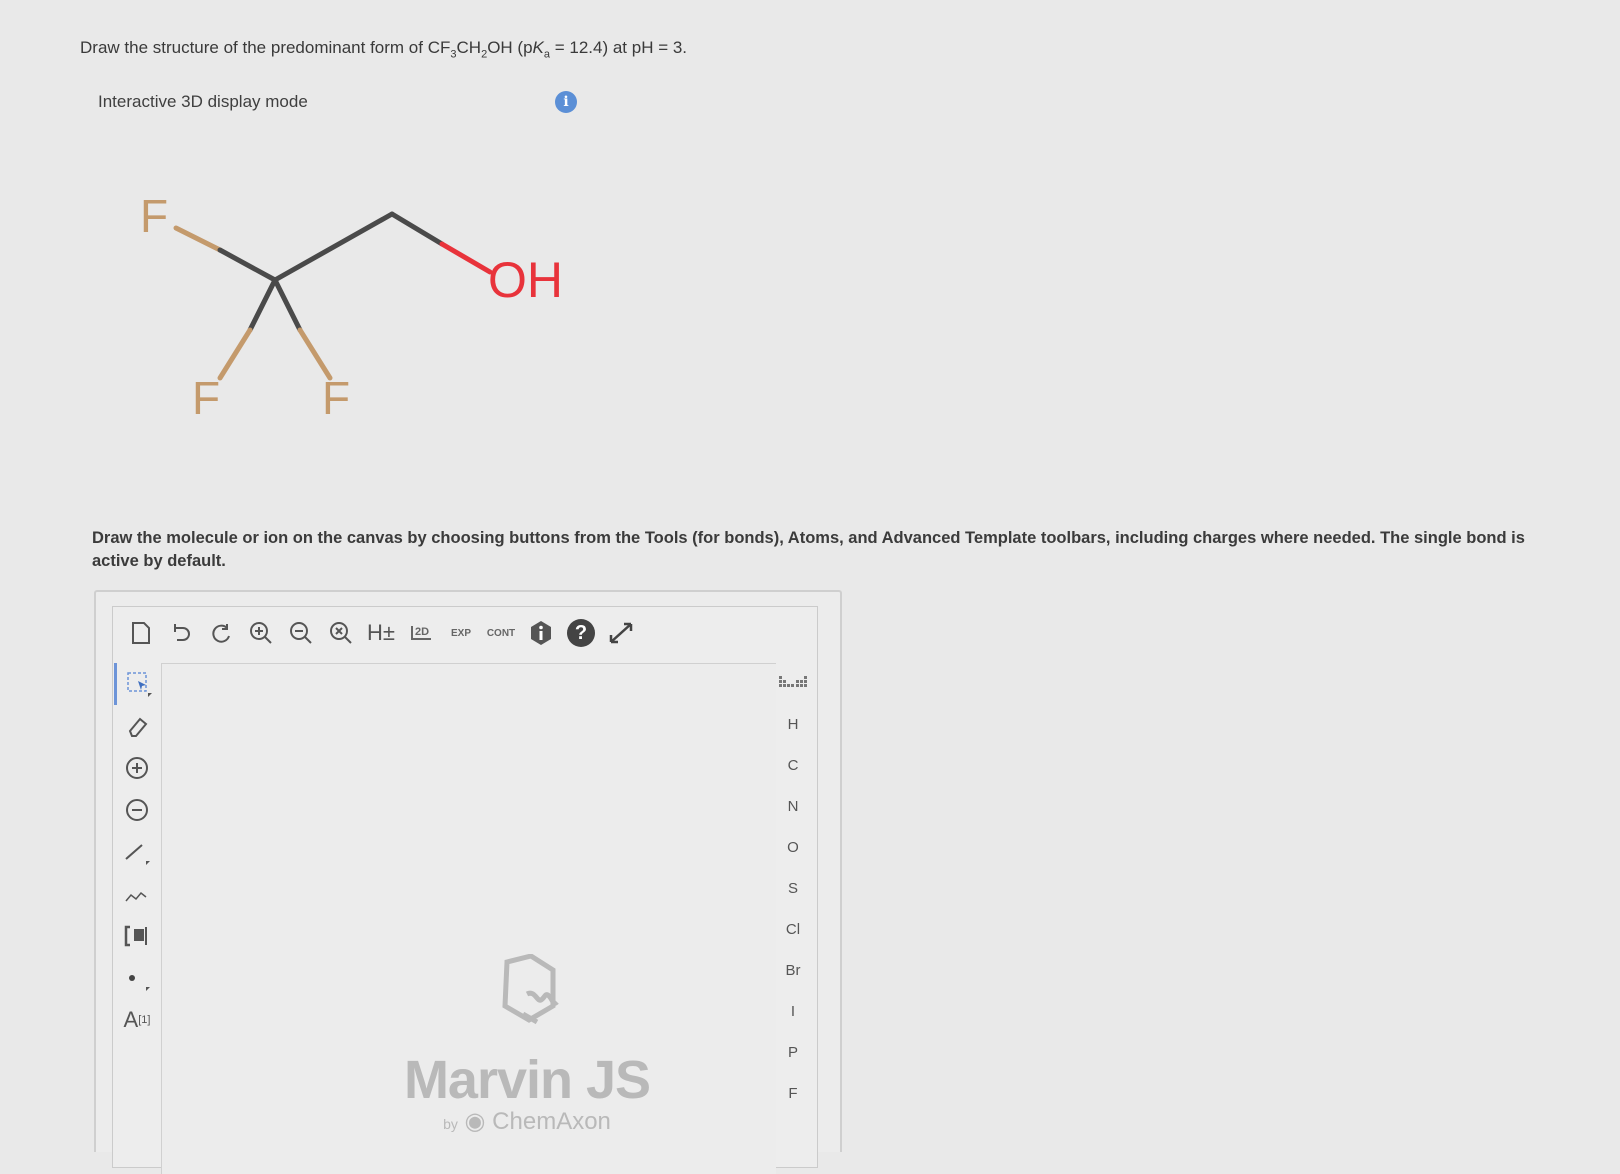 This screenshot has width=1620, height=1174. I want to click on zoom-out-icon, so click(301, 633).